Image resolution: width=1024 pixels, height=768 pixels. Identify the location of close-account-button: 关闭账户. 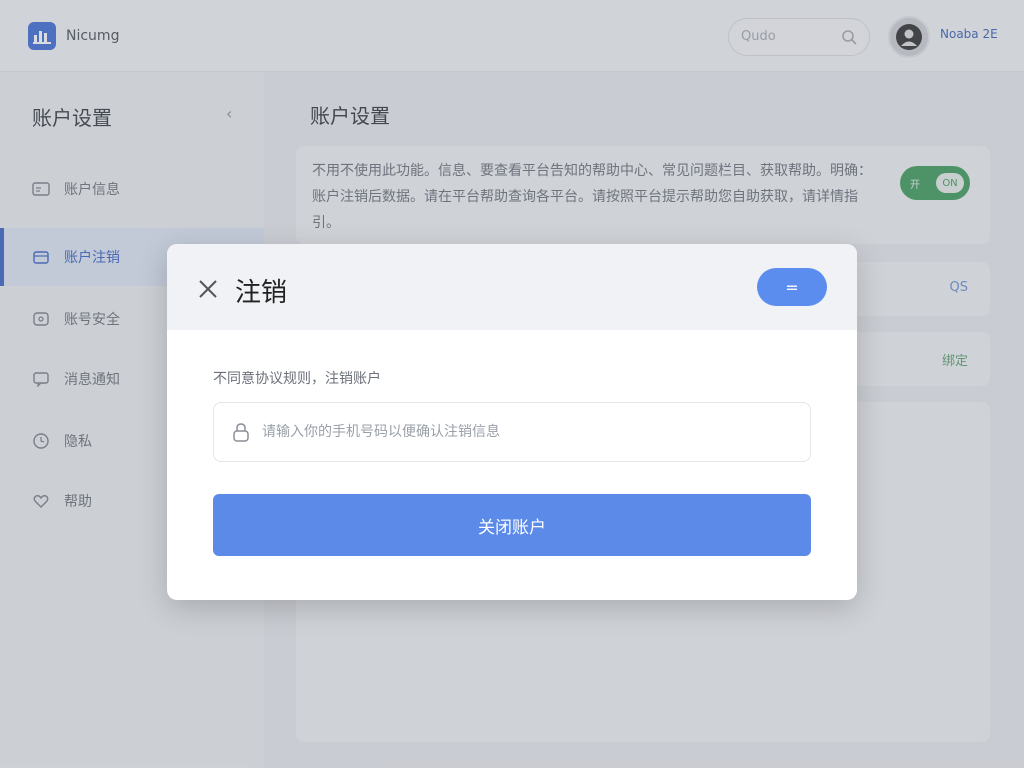
(512, 525).